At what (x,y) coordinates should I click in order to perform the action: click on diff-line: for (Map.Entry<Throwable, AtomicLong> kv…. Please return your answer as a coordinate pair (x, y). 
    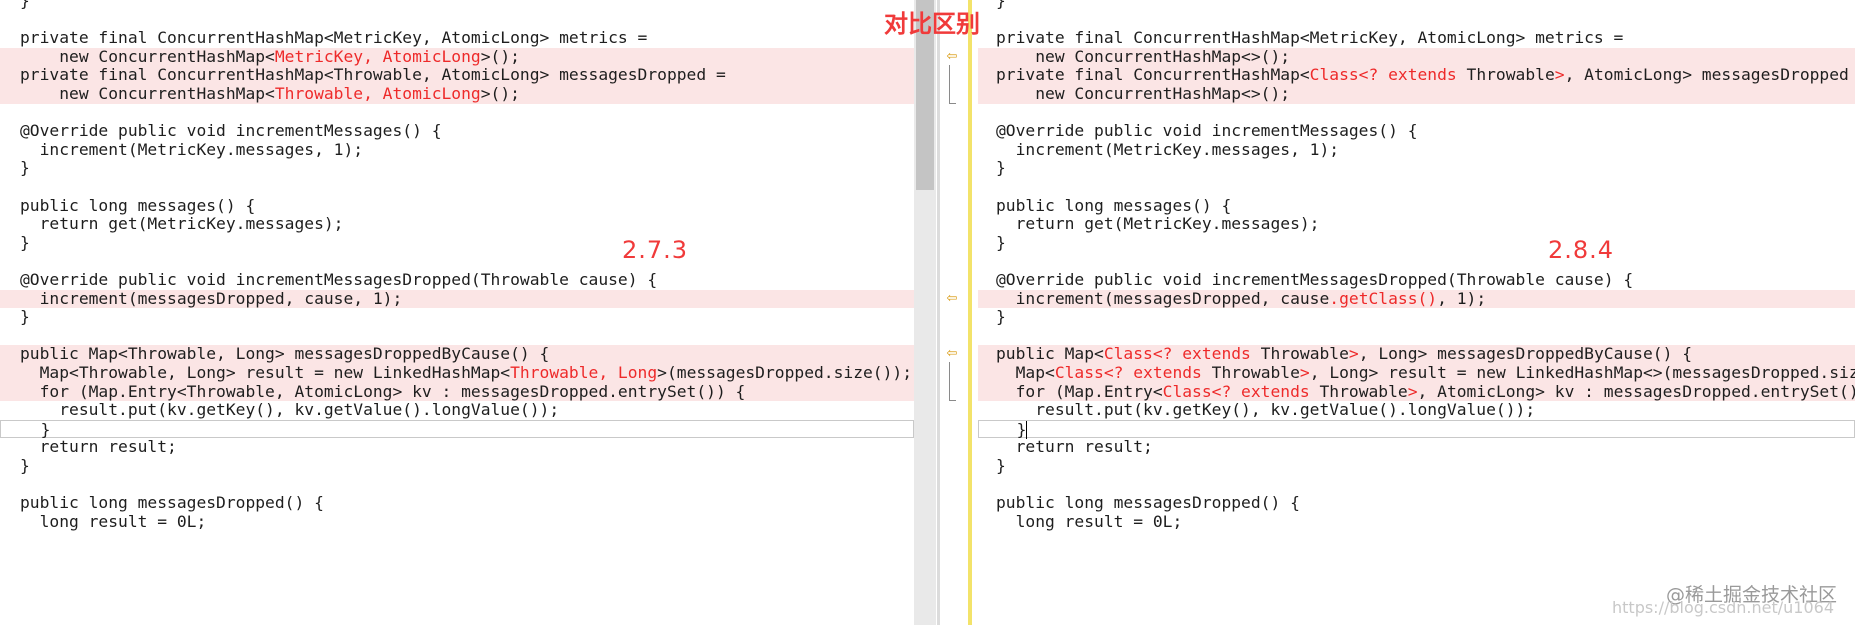
    Looking at the image, I should click on (457, 391).